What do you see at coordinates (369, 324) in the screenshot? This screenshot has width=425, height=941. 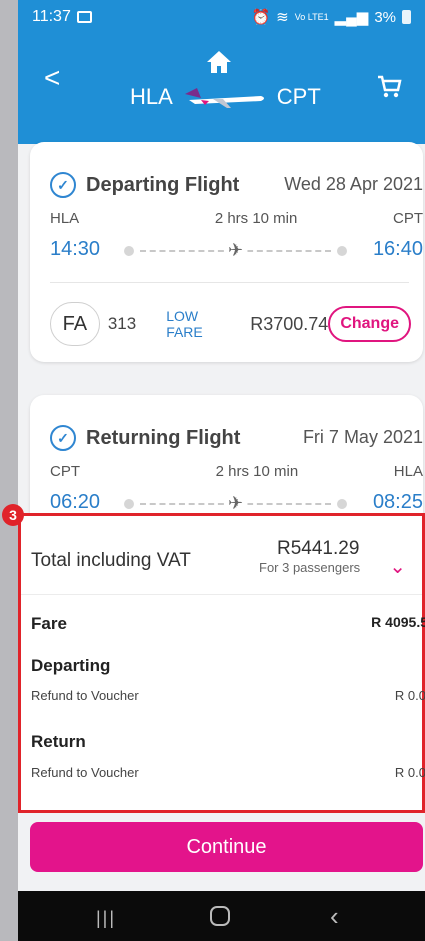 I see `change-button: Change` at bounding box center [369, 324].